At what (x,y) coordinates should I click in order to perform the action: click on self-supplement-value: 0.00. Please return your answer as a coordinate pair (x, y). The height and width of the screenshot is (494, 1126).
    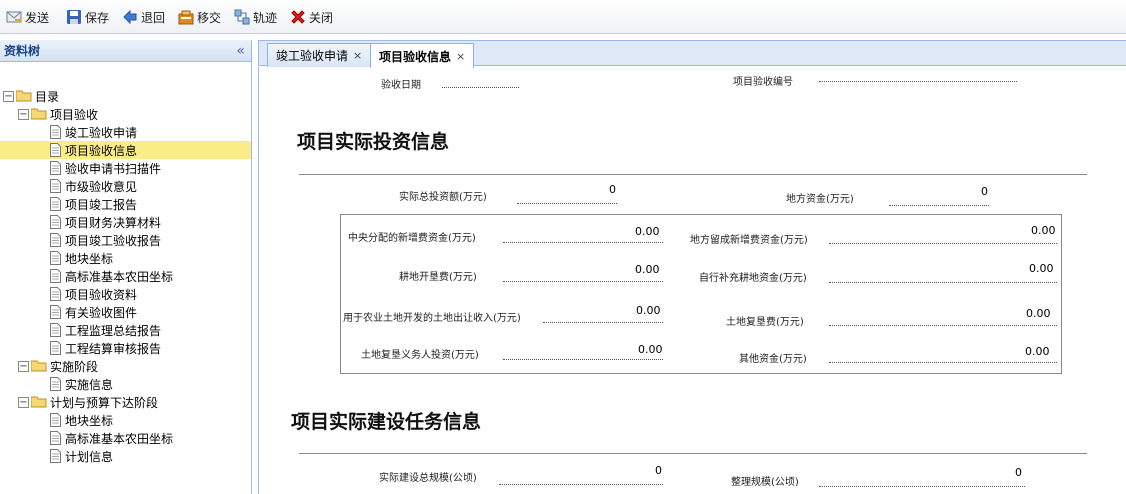
    Looking at the image, I should click on (1041, 268).